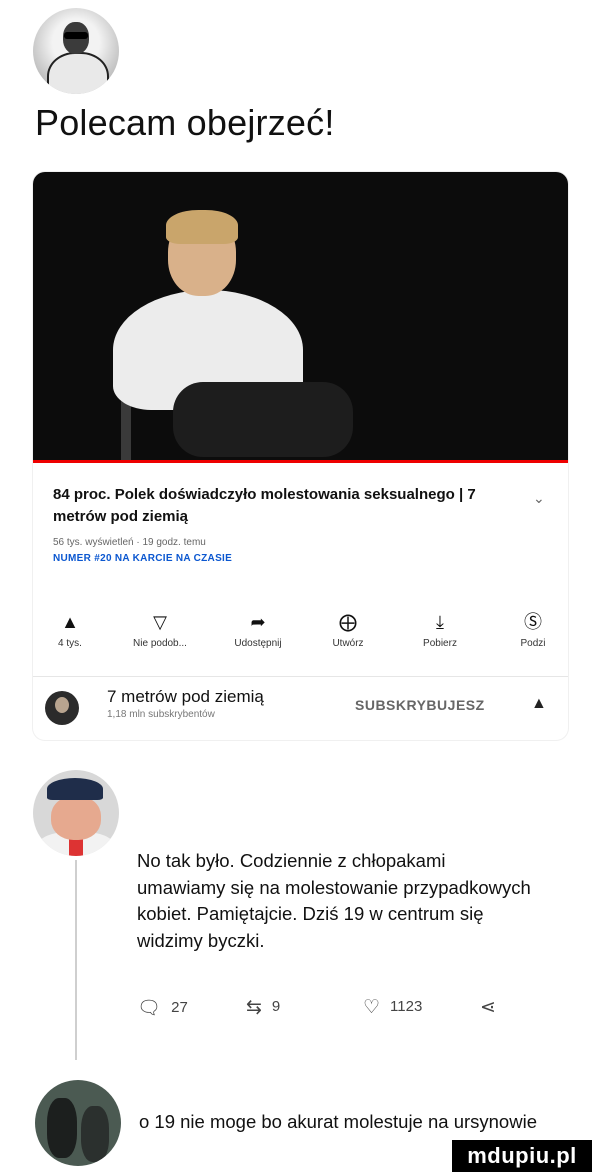  What do you see at coordinates (185, 697) in the screenshot?
I see `channel-name: 7 metrów pod ziemią` at bounding box center [185, 697].